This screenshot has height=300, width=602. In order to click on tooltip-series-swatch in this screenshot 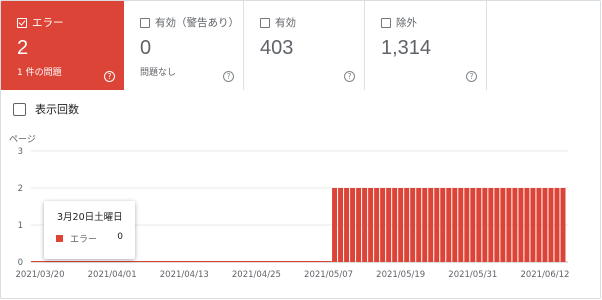, I will do `click(59, 238)`.